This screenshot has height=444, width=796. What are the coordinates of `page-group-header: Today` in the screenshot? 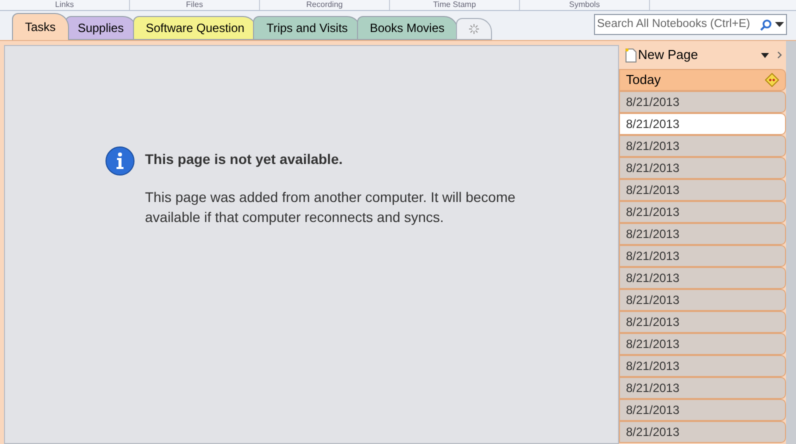 It's located at (702, 80).